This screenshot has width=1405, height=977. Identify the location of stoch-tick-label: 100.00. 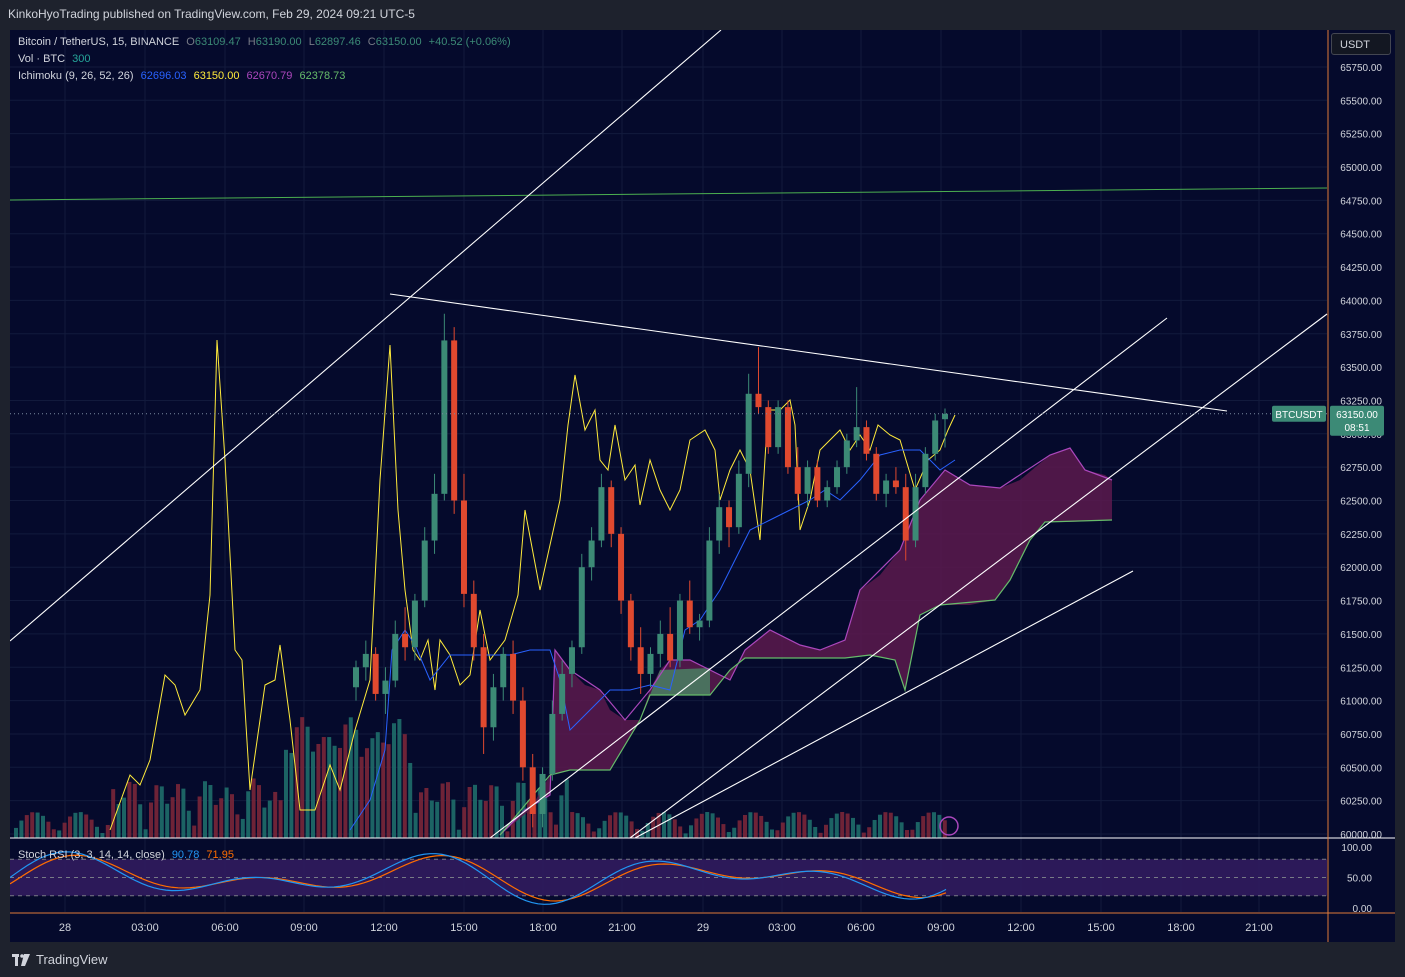
(1356, 848).